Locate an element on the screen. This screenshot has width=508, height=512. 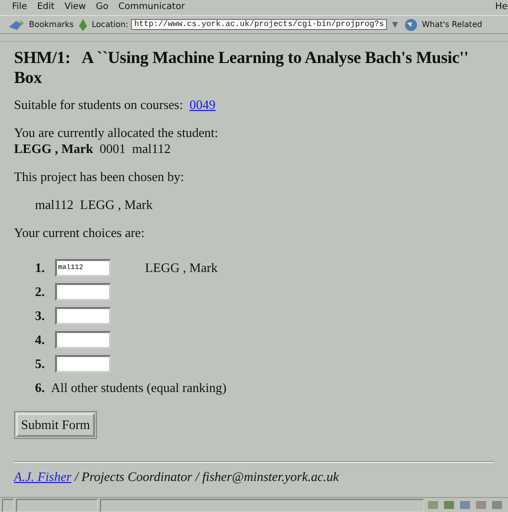
coordinator-link: A.J. Fisher is located at coordinates (43, 476).